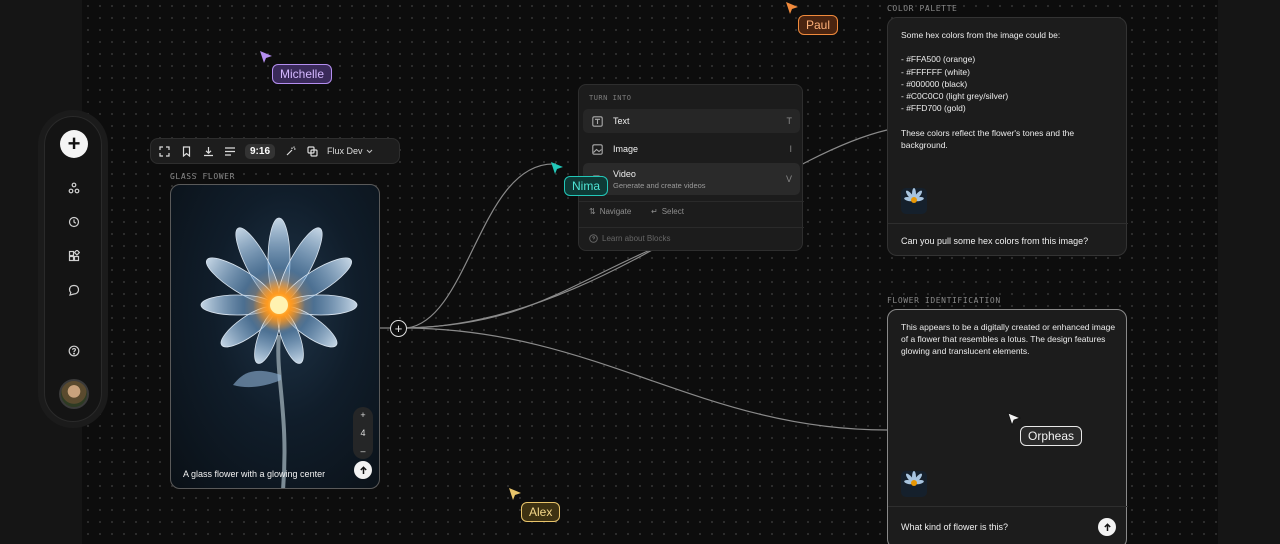  I want to click on color-palette-label: COLOR PALETTE, so click(922, 8).